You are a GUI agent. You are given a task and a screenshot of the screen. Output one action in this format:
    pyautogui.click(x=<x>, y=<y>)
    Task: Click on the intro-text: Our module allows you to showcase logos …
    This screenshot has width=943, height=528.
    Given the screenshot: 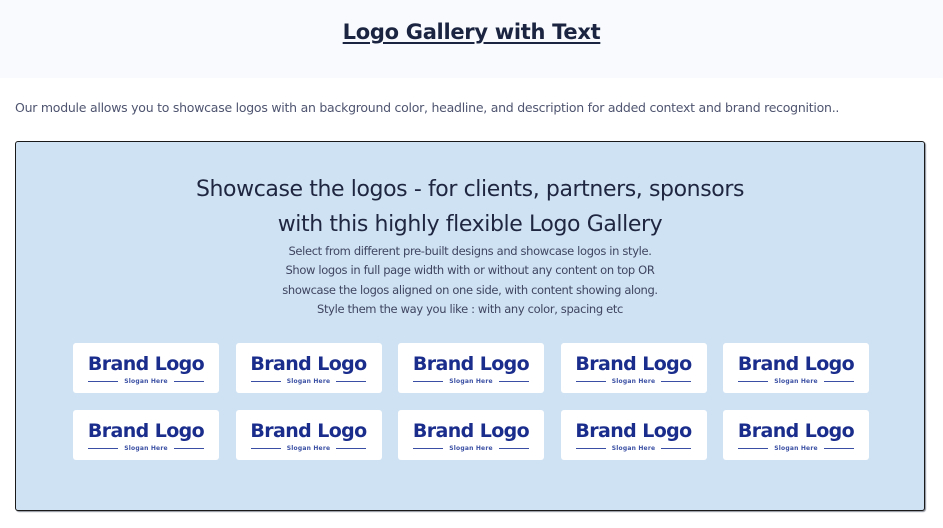 What is the action you would take?
    pyautogui.click(x=427, y=107)
    